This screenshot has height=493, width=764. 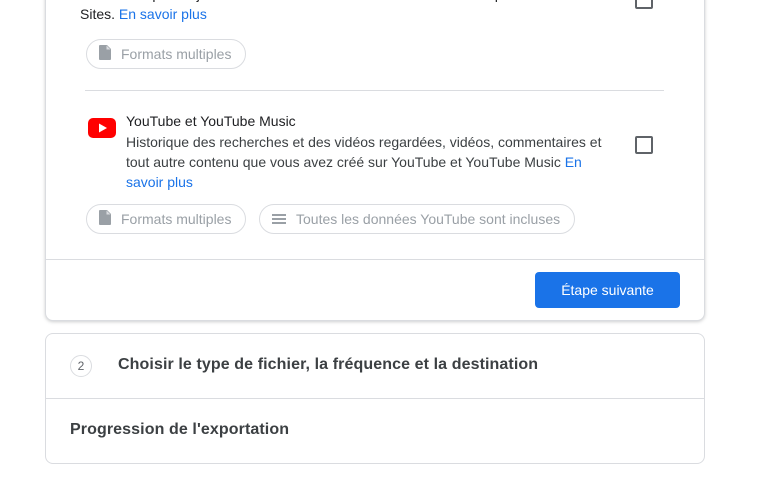 I want to click on previous-product-formats-chip: Formats multiples, so click(x=166, y=54).